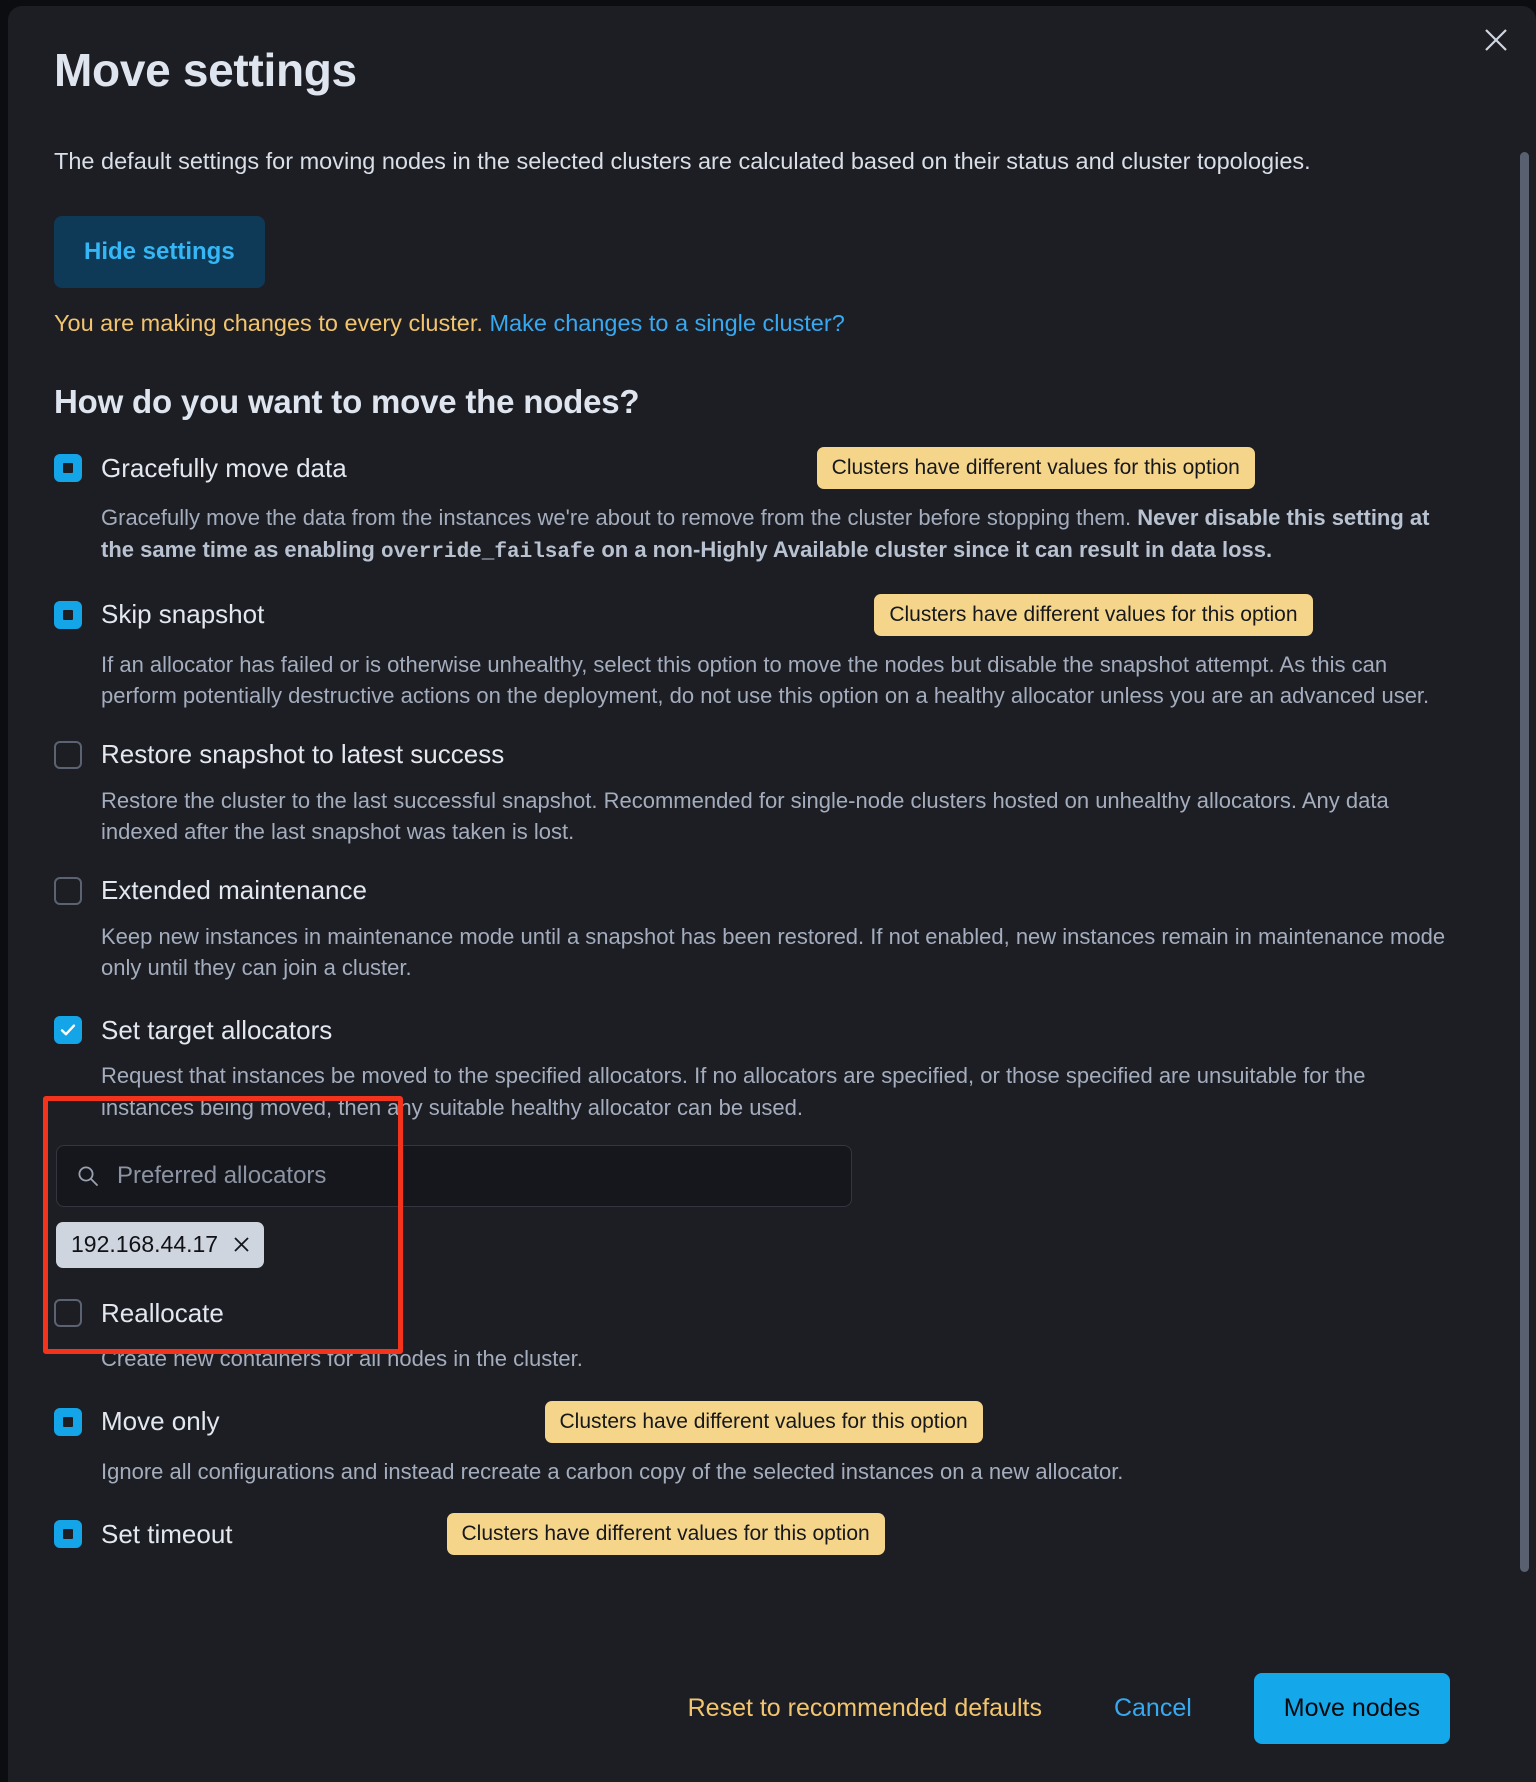 The width and height of the screenshot is (1536, 1782). What do you see at coordinates (160, 1421) in the screenshot?
I see `option-label: Move only` at bounding box center [160, 1421].